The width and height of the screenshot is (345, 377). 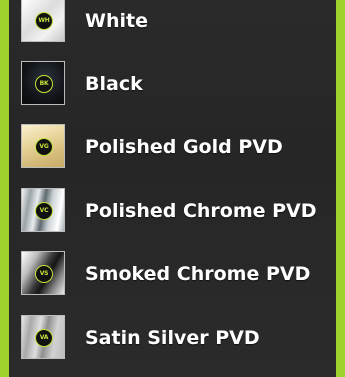 I want to click on finish-label: Black, so click(x=114, y=84).